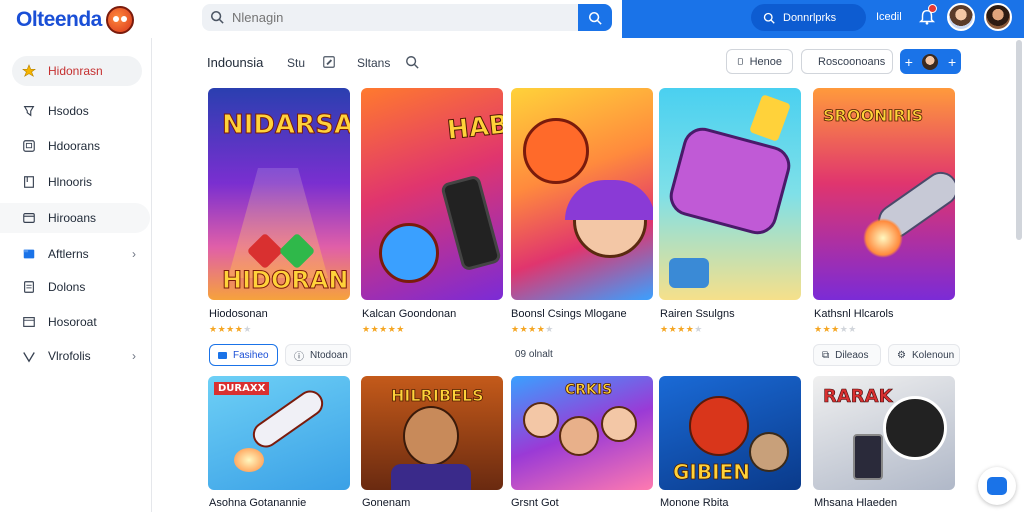 This screenshot has width=1024, height=512. Describe the element at coordinates (431, 477) in the screenshot. I see `character-body` at that location.